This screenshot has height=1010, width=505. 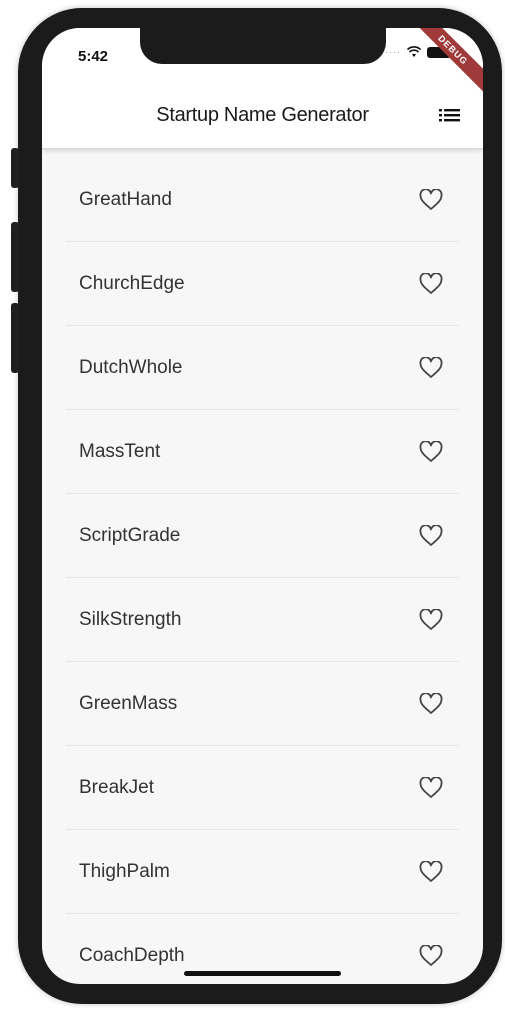 I want to click on list-item-label: BreakJet, so click(x=116, y=787).